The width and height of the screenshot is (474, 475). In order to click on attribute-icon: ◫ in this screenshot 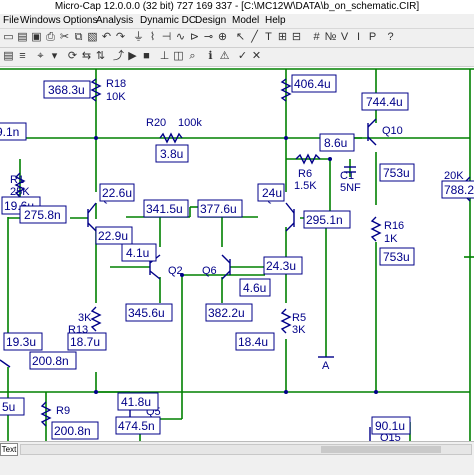, I will do `click(178, 56)`.